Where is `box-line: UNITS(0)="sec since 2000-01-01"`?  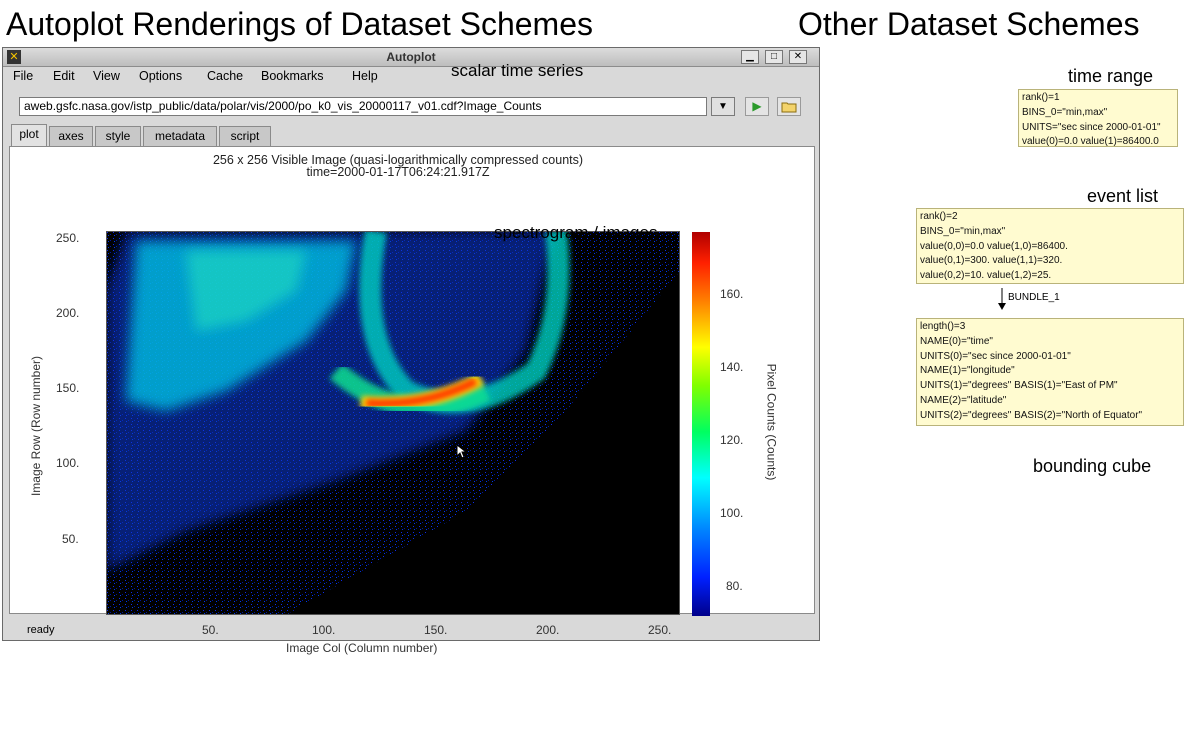
box-line: UNITS(0)="sec since 2000-01-01" is located at coordinates (995, 356).